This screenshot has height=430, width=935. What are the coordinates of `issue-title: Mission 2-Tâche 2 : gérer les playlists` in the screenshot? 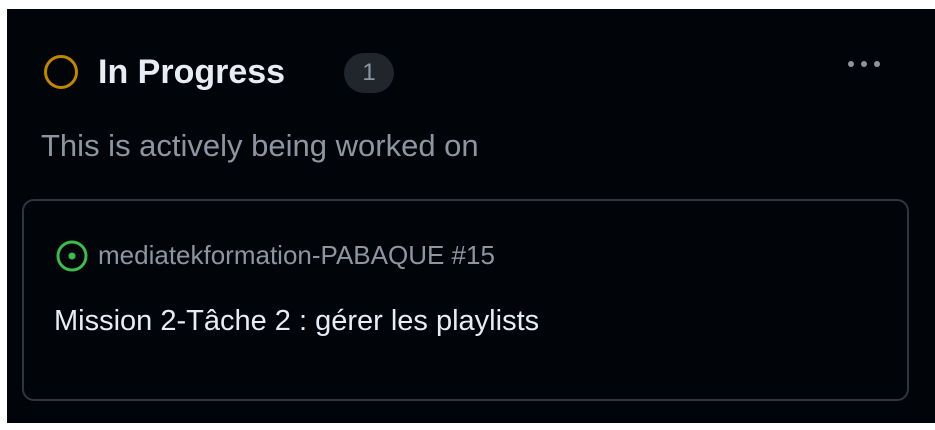 It's located at (296, 321).